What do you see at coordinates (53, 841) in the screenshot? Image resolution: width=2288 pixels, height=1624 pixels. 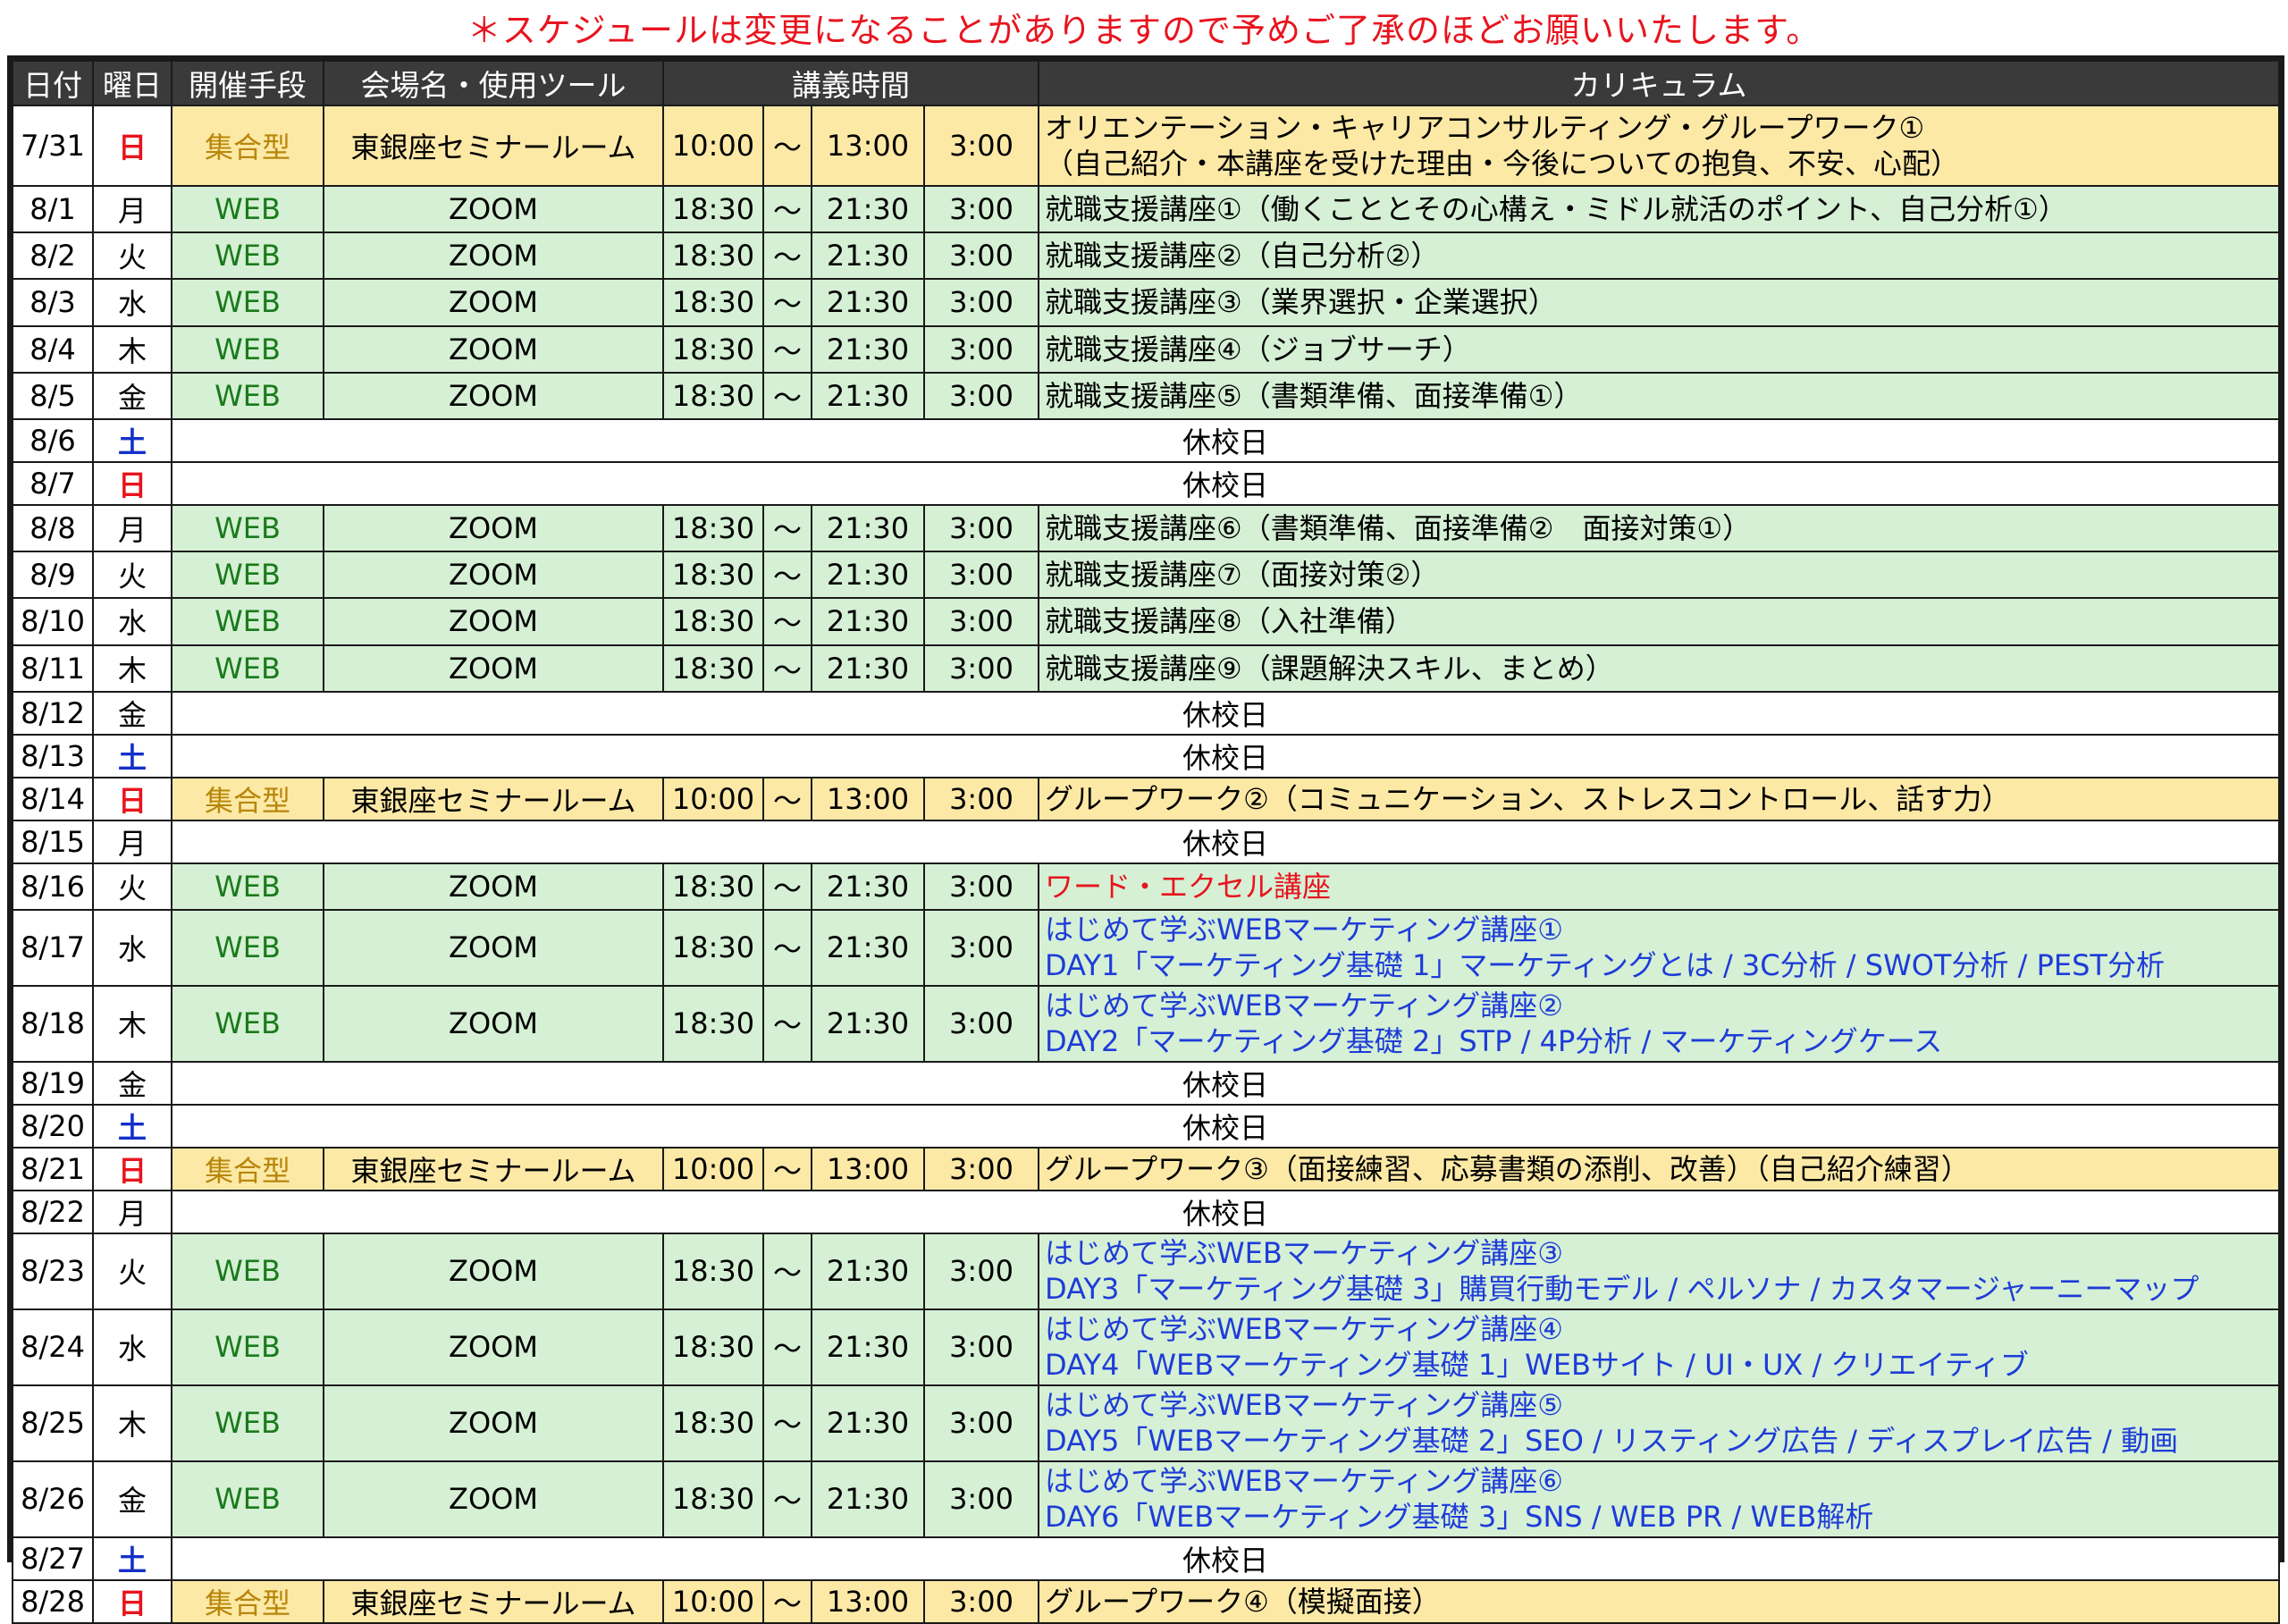 I see `date-cell: 8/15` at bounding box center [53, 841].